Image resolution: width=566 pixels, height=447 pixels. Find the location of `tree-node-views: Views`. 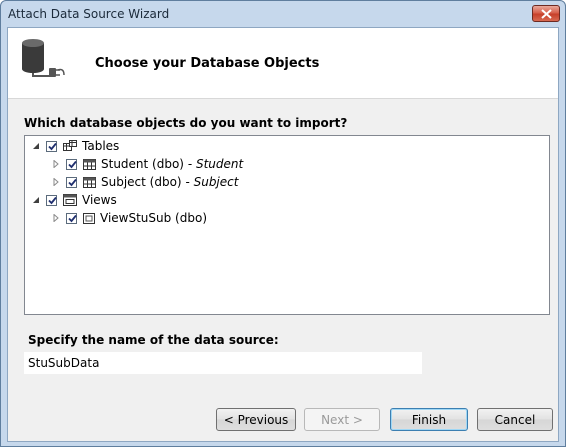

tree-node-views: Views is located at coordinates (74, 200).